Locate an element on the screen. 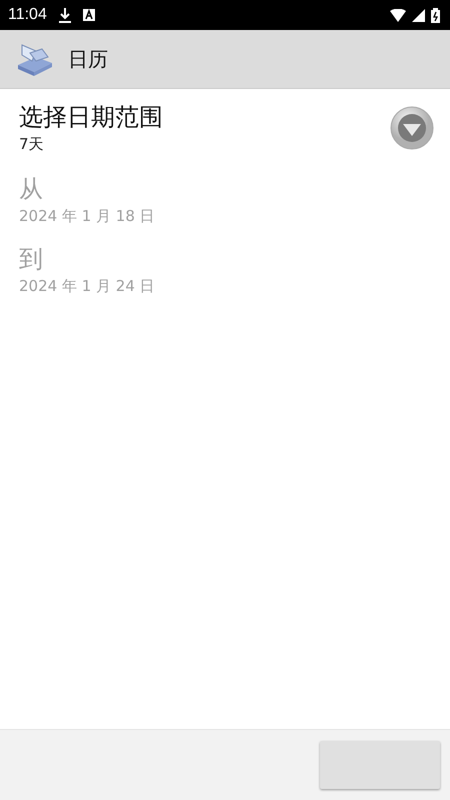 The image size is (450, 800). field-label: 到 is located at coordinates (31, 259).